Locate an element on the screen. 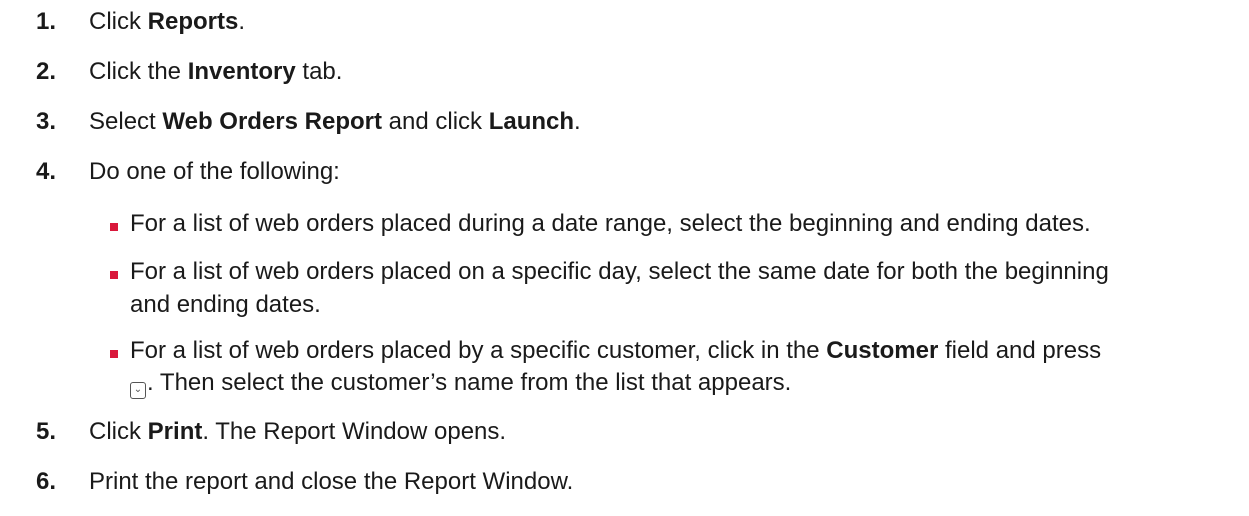 This screenshot has height=516, width=1249. step-number: 1. is located at coordinates (46, 21).